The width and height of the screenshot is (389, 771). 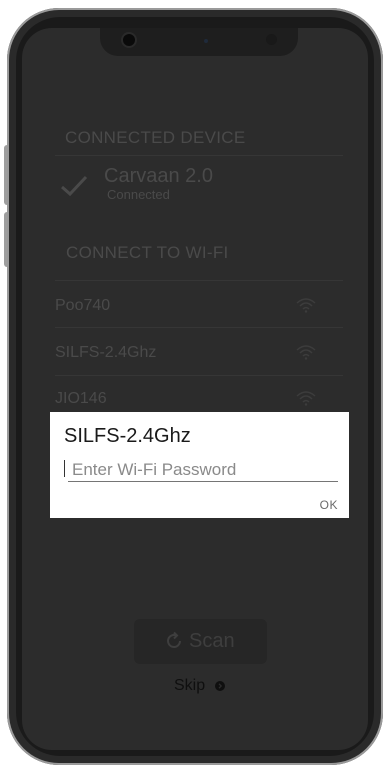 I want to click on connected-device-heading: CONNECTED DEVICE, so click(x=155, y=137).